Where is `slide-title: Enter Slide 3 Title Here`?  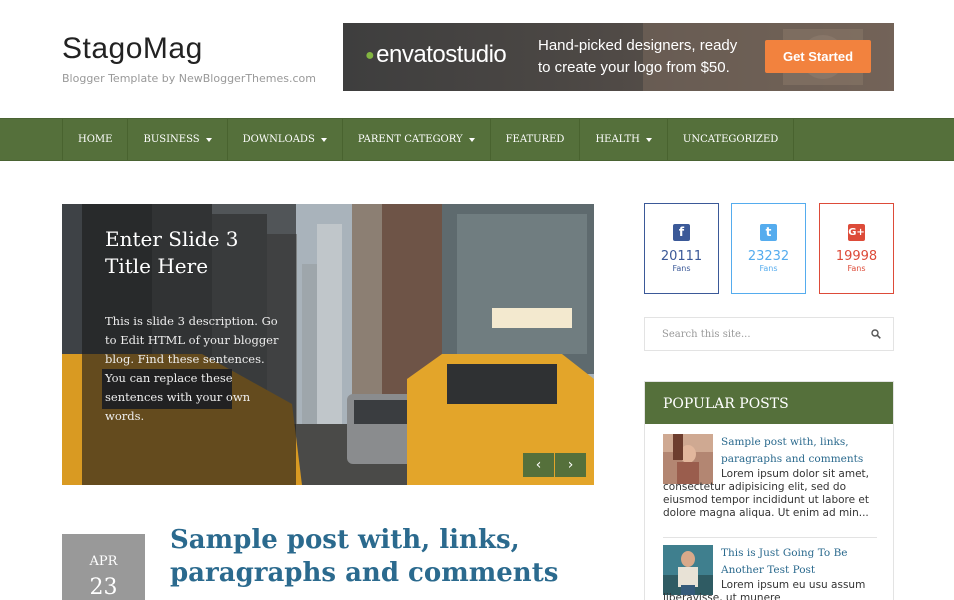
slide-title: Enter Slide 3 Title Here is located at coordinates (195, 253).